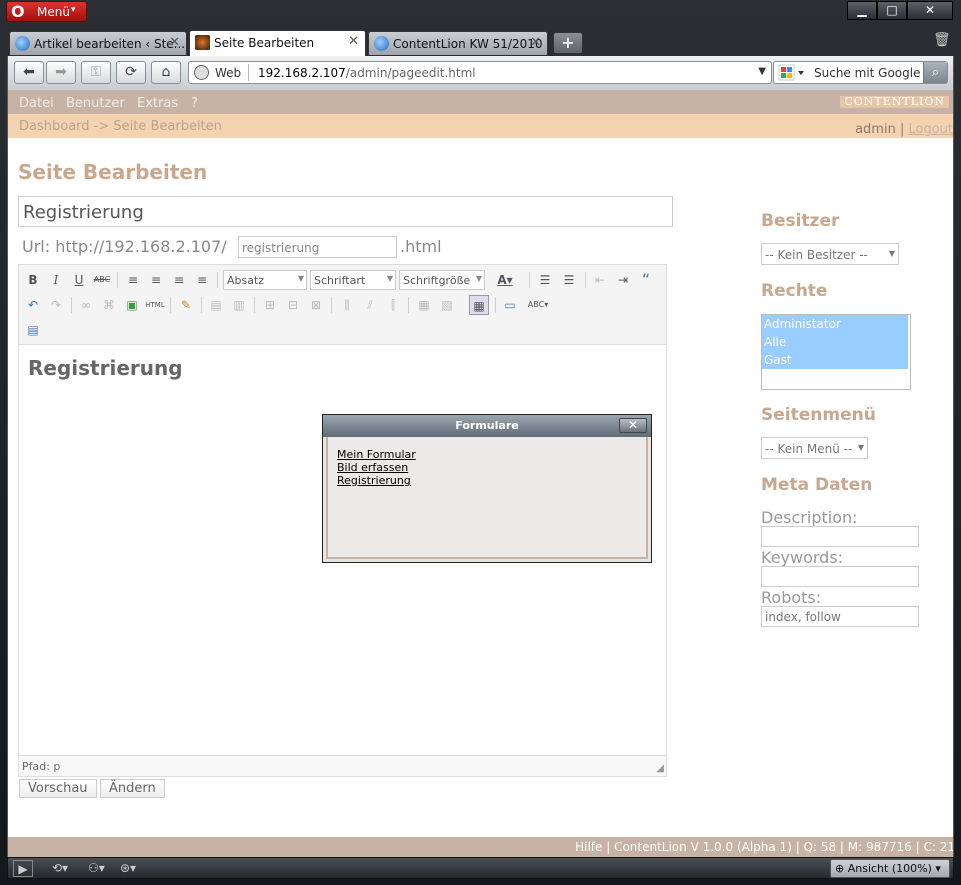 The width and height of the screenshot is (961, 885). Describe the element at coordinates (131, 72) in the screenshot. I see `reload-button: ⟳` at that location.